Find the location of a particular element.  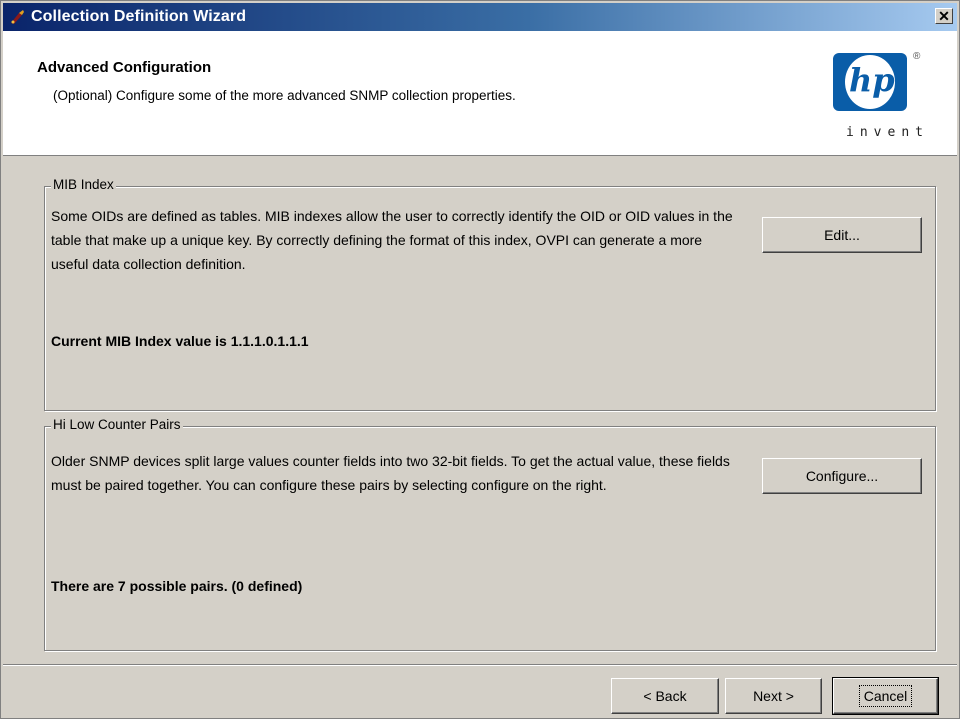

cancel-button: Cancel is located at coordinates (885, 696).